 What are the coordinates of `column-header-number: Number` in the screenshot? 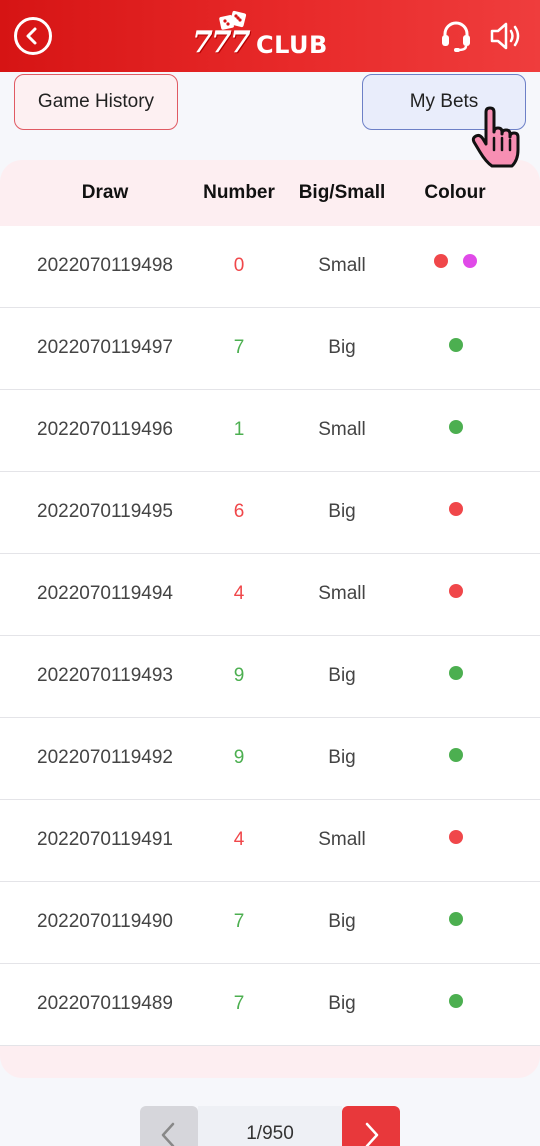 It's located at (239, 192).